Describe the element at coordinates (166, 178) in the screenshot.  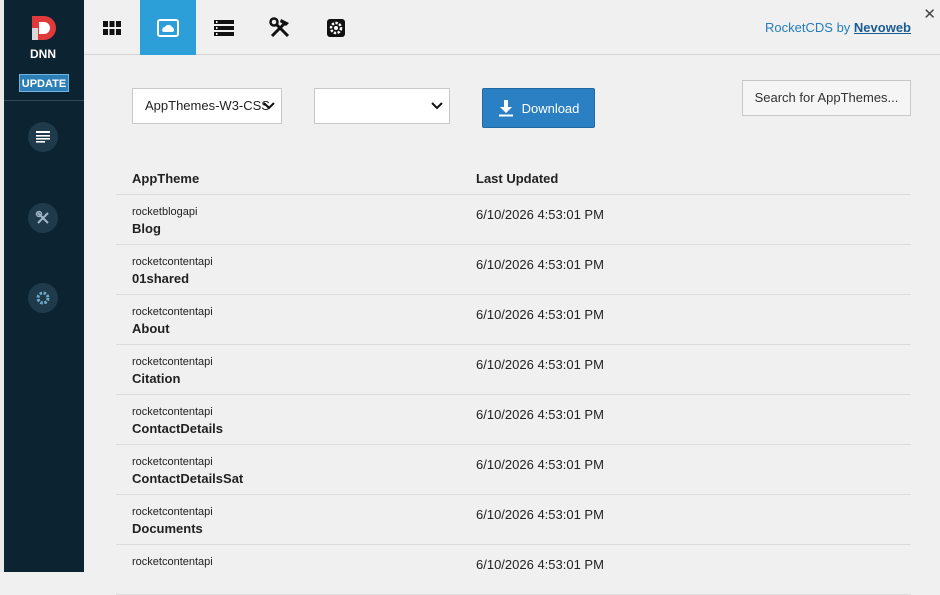
I see `column-header-apptheme: AppTheme` at that location.